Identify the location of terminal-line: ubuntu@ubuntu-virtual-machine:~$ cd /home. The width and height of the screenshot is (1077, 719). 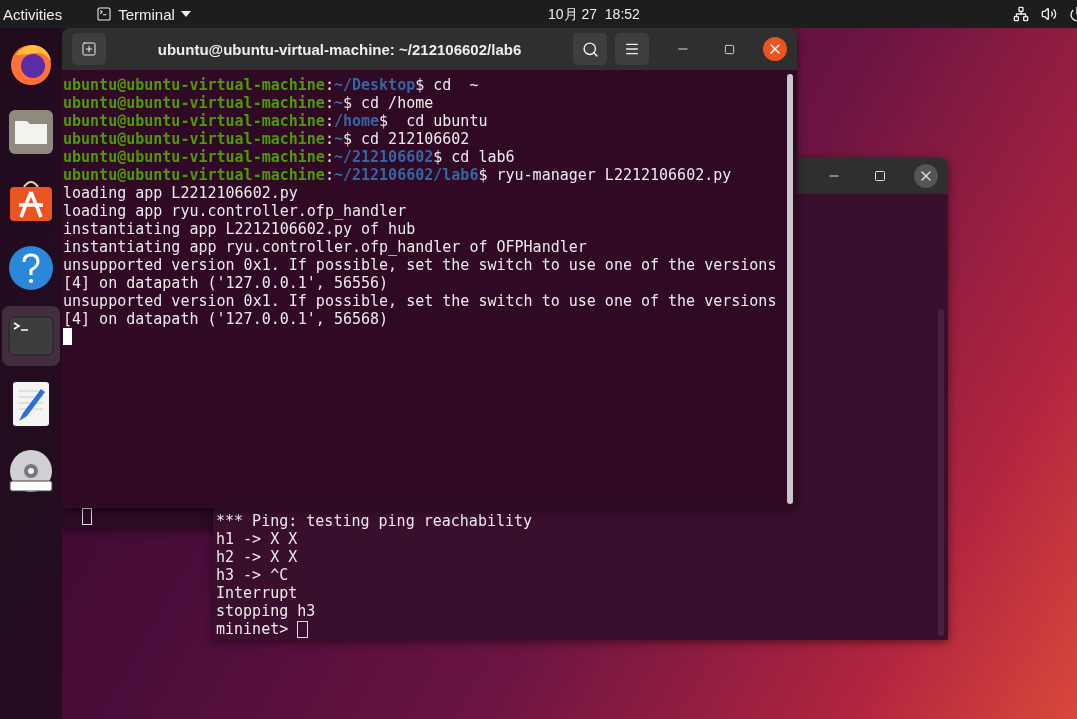
(248, 103).